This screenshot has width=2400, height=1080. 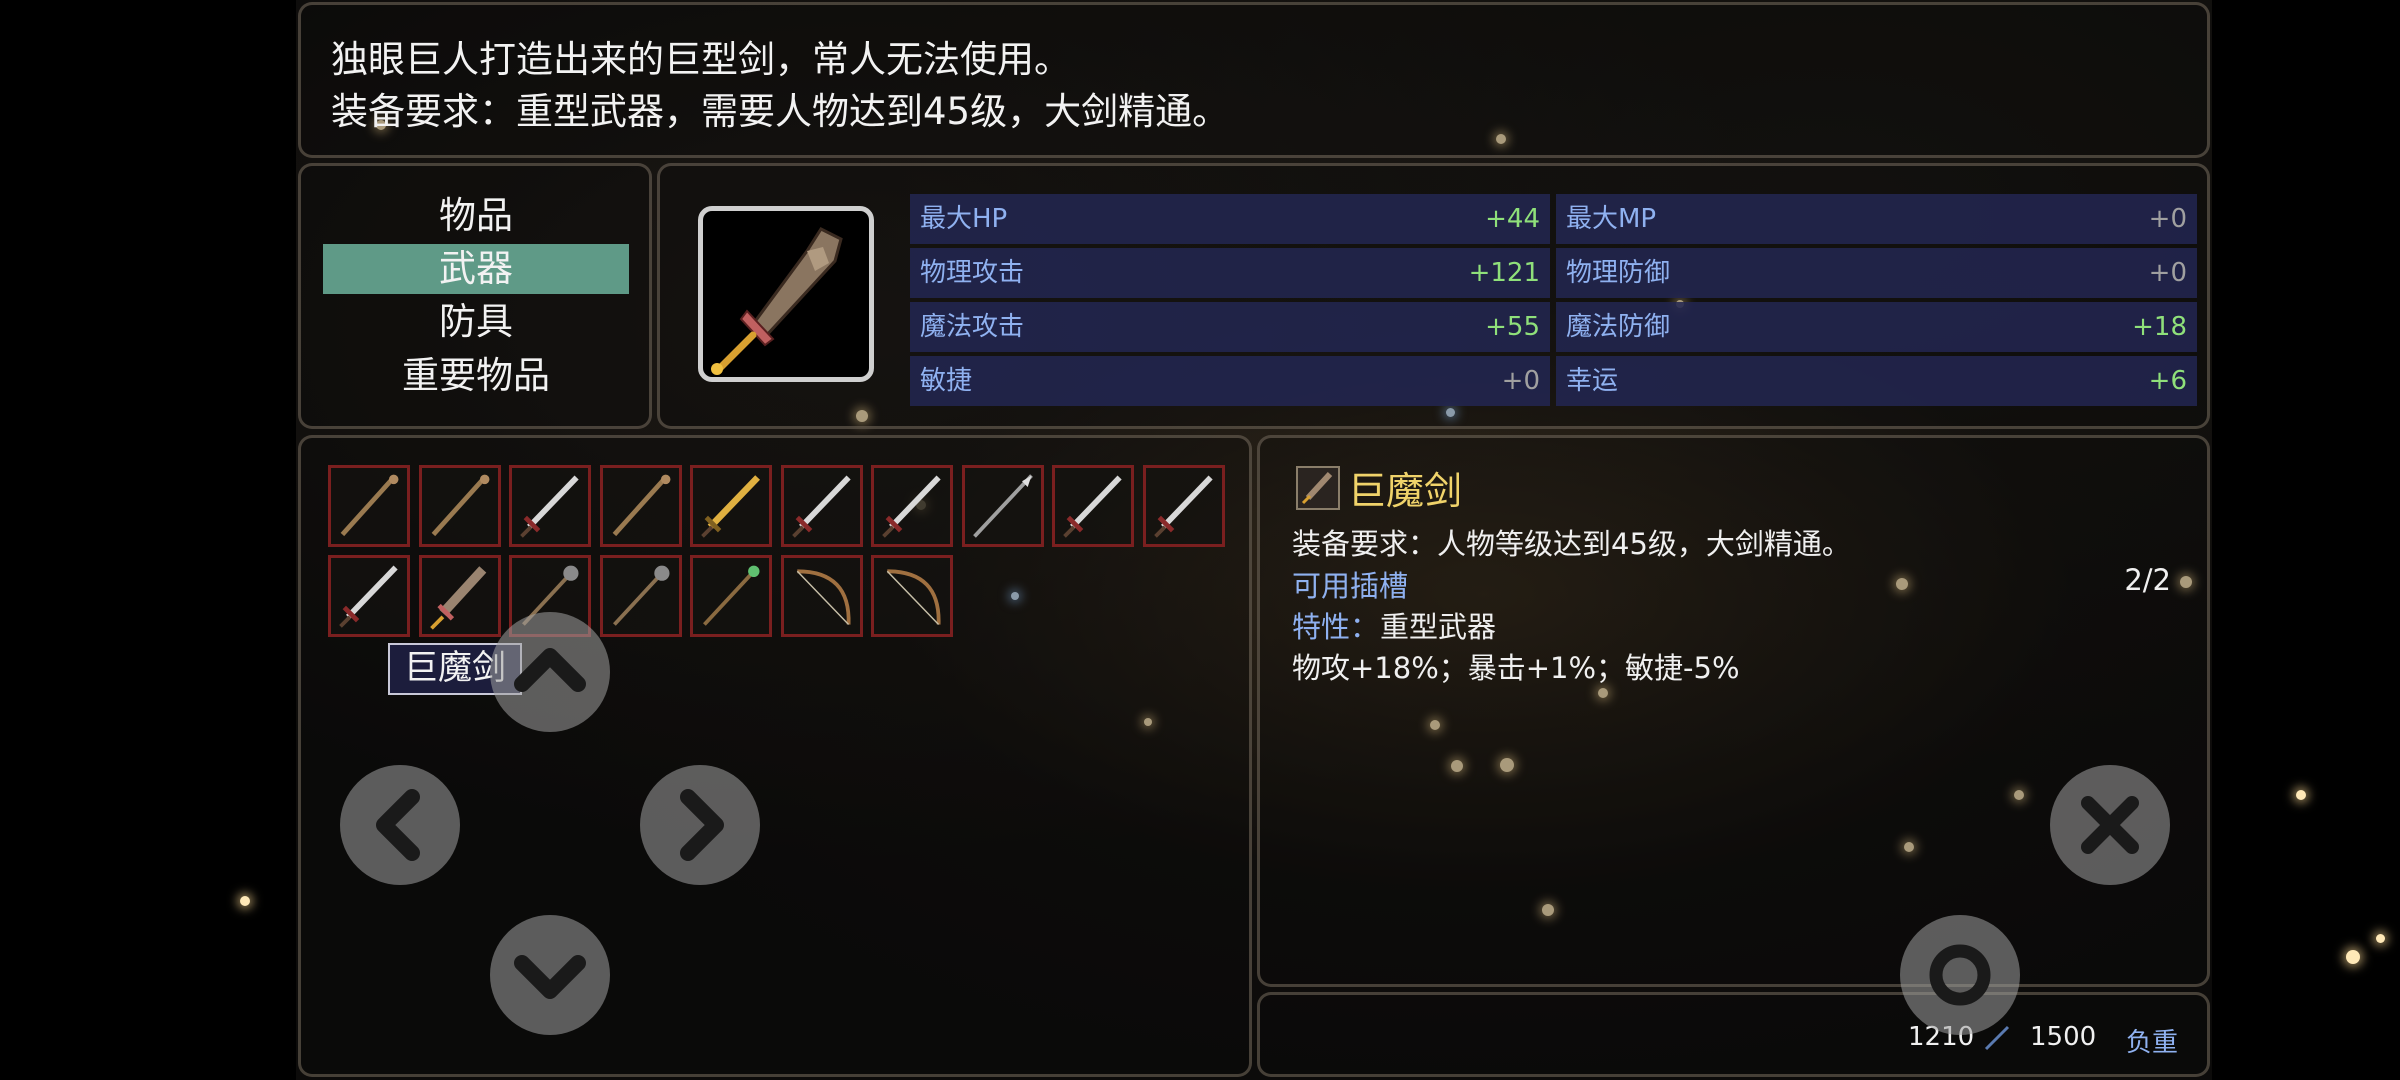 What do you see at coordinates (1512, 327) in the screenshot?
I see `stat-value: +55` at bounding box center [1512, 327].